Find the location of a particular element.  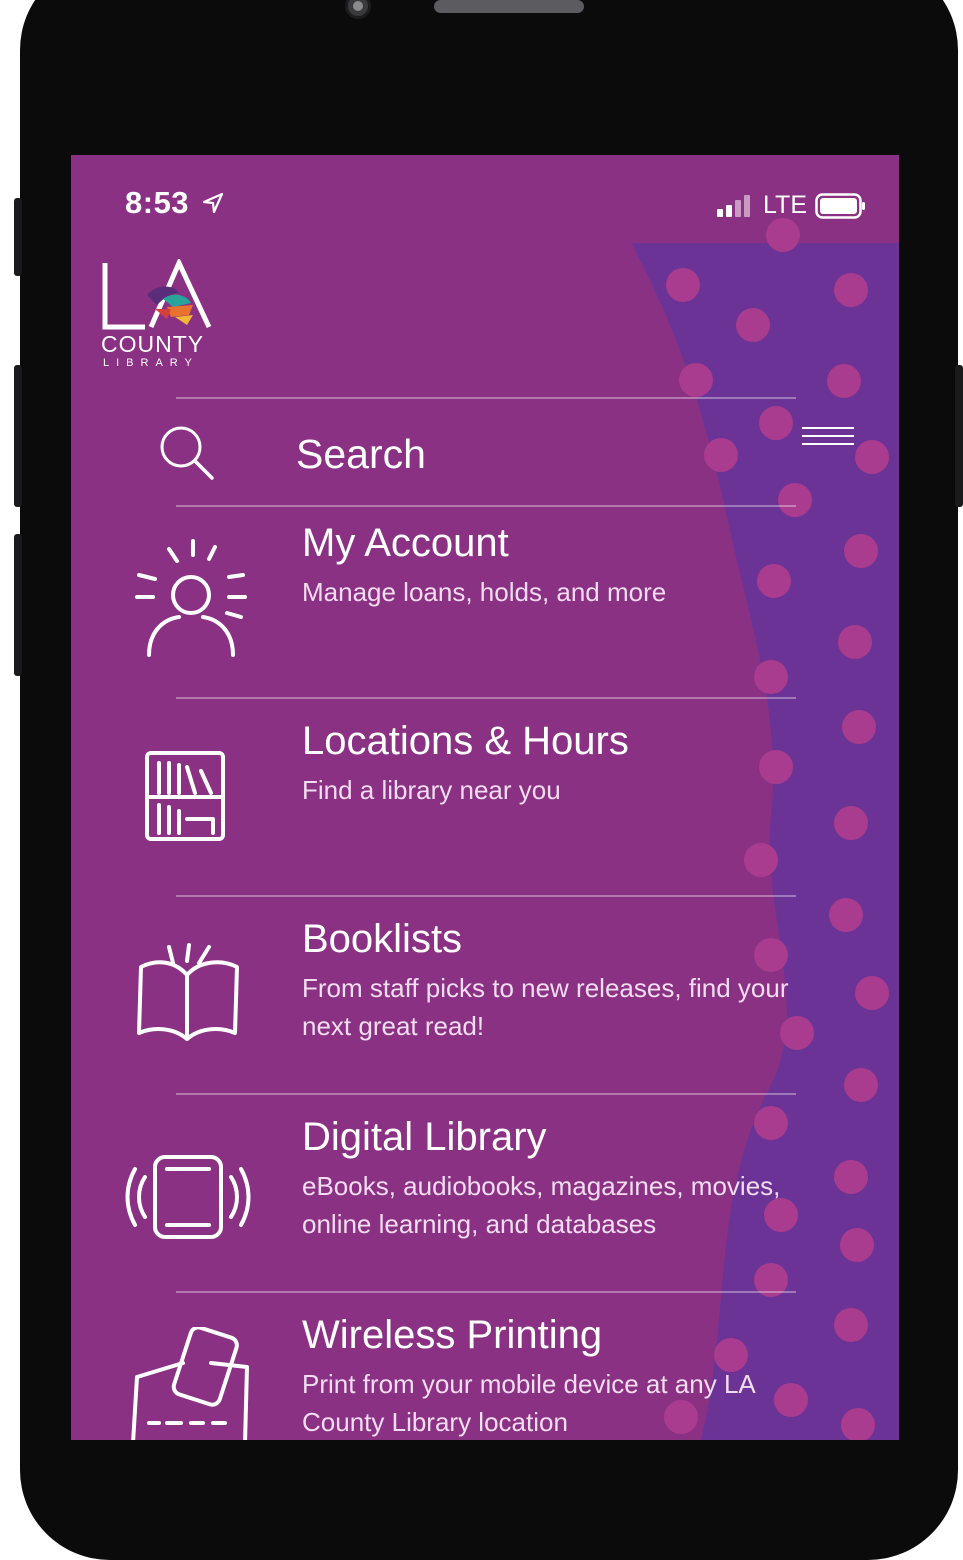

printer-icon is located at coordinates (190, 1383).